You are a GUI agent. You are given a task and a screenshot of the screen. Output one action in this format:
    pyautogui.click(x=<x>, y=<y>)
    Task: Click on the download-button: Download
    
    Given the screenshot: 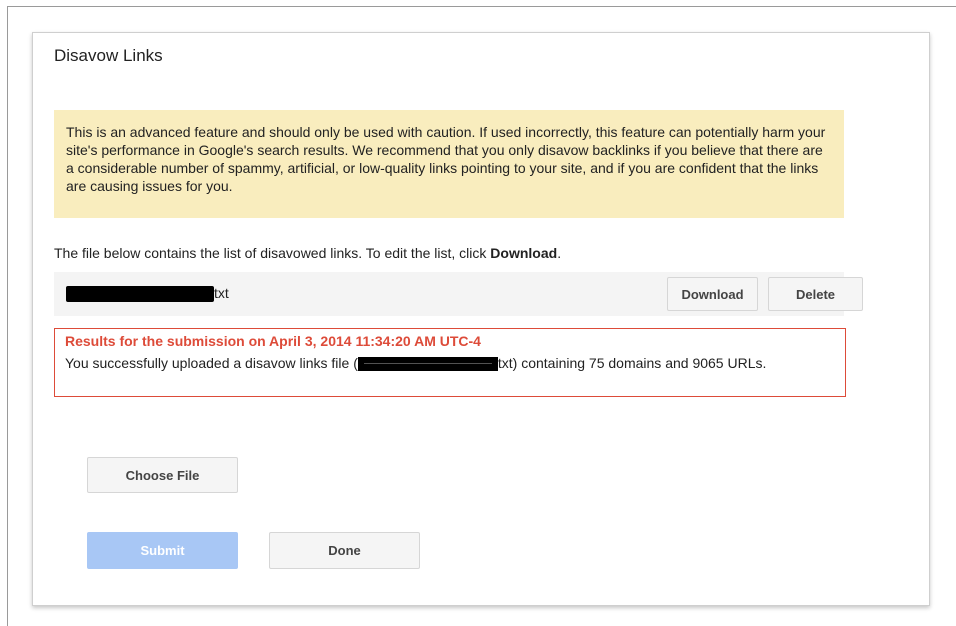 What is the action you would take?
    pyautogui.click(x=712, y=294)
    